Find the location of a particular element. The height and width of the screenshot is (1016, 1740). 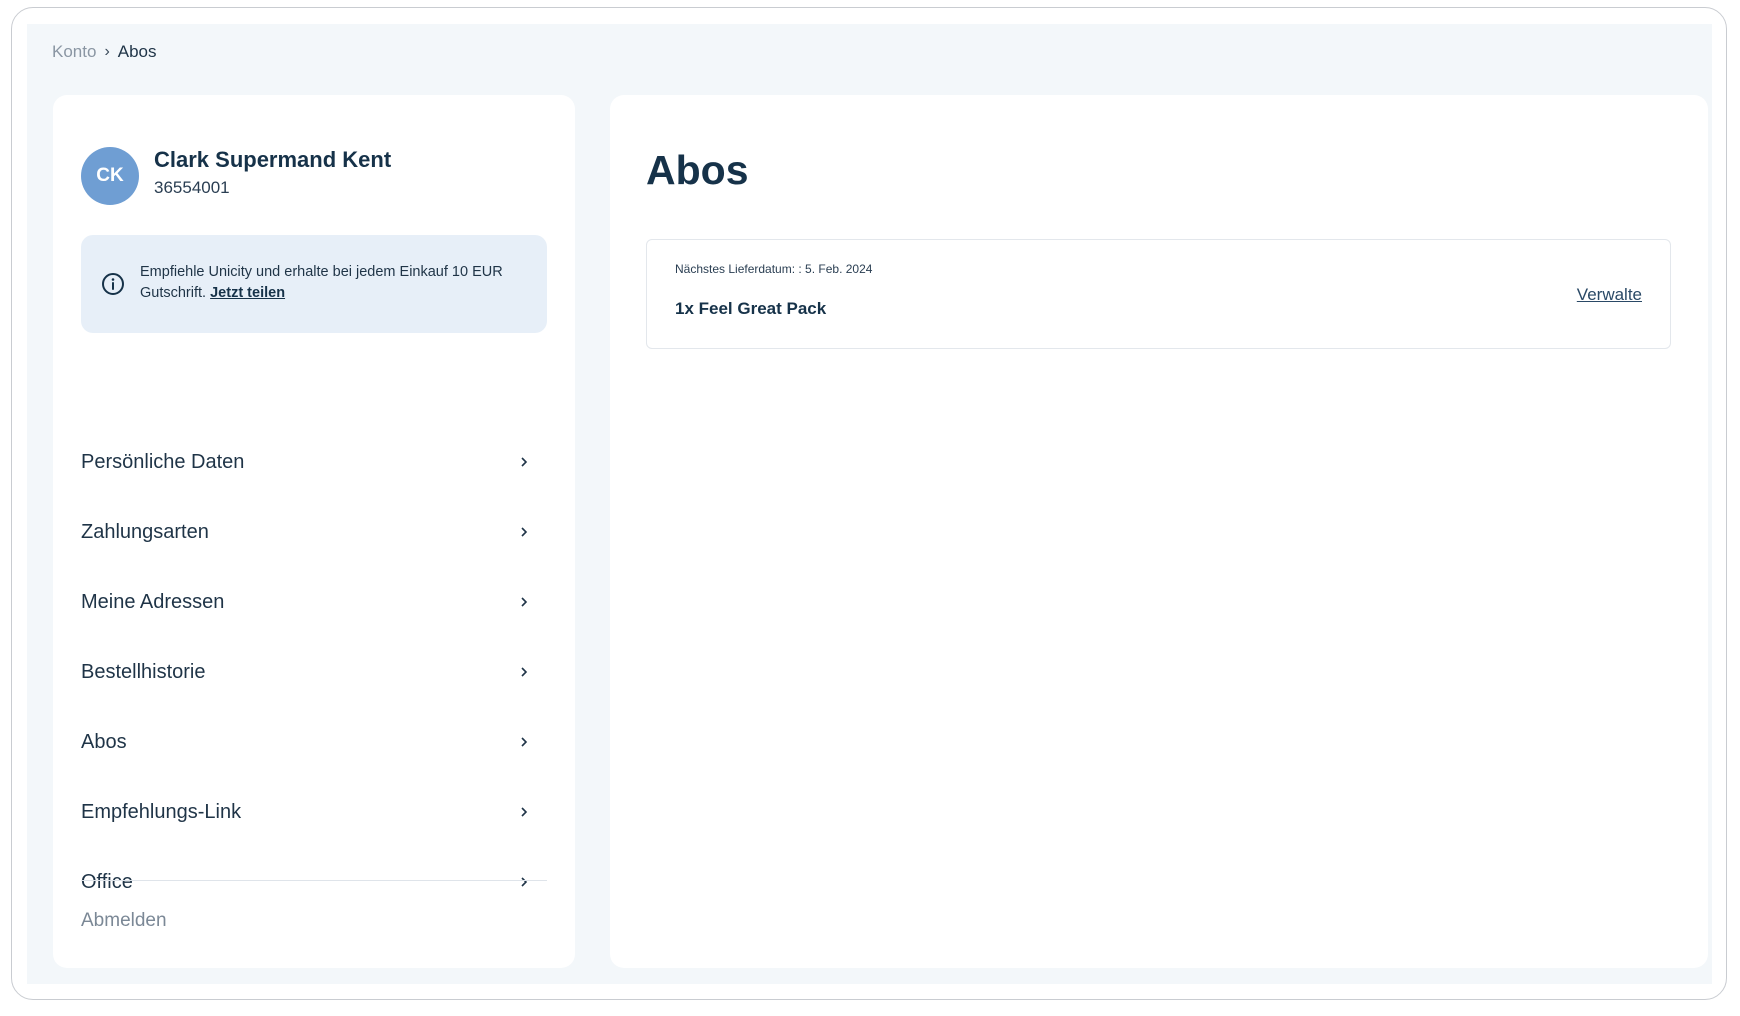

sidebar-item-label: Abos is located at coordinates (104, 741).